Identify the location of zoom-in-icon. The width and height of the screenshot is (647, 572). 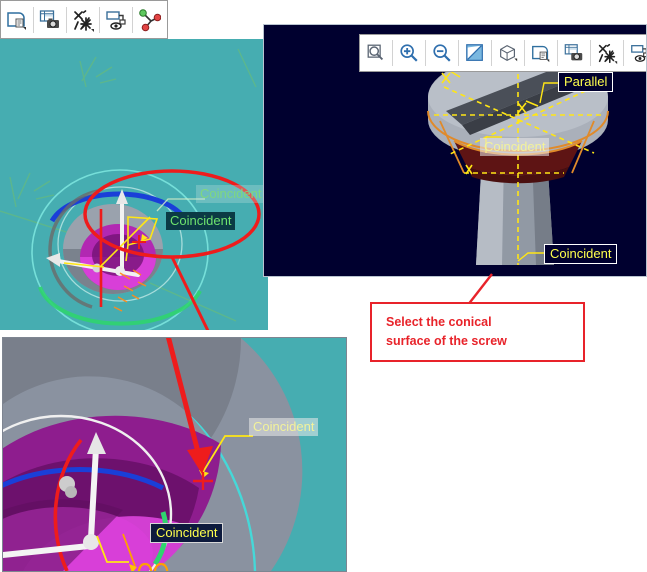
(409, 53).